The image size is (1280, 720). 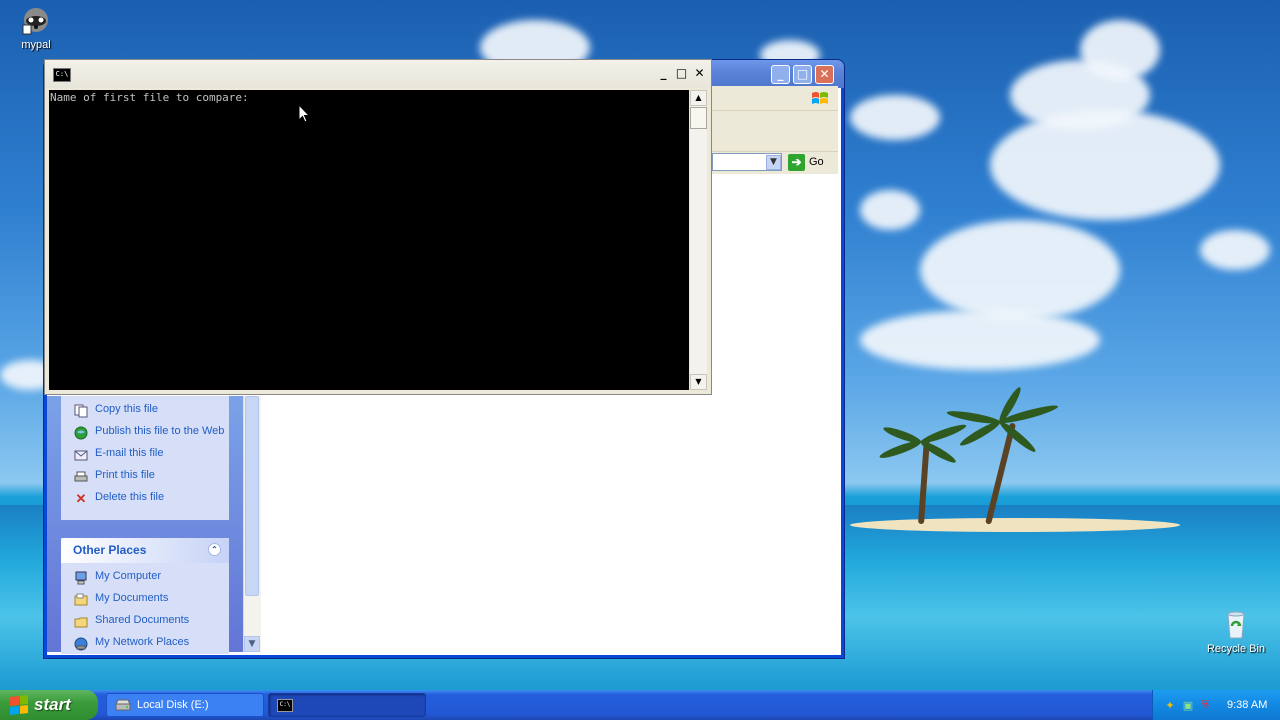 I want to click on task-print-file: Print this file, so click(x=145, y=477).